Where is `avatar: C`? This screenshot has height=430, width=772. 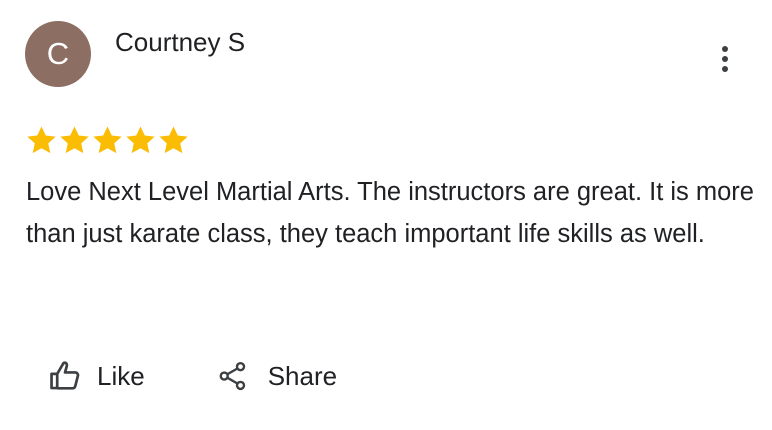 avatar: C is located at coordinates (58, 54).